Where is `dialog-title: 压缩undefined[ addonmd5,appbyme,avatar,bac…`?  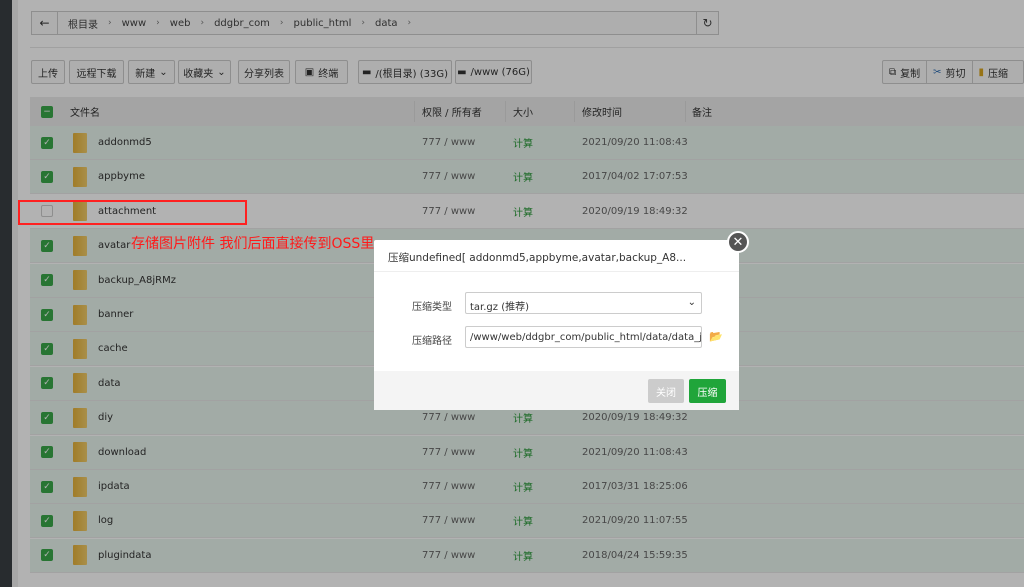
dialog-title: 压缩undefined[ addonmd5,appbyme,avatar,bac… is located at coordinates (556, 256).